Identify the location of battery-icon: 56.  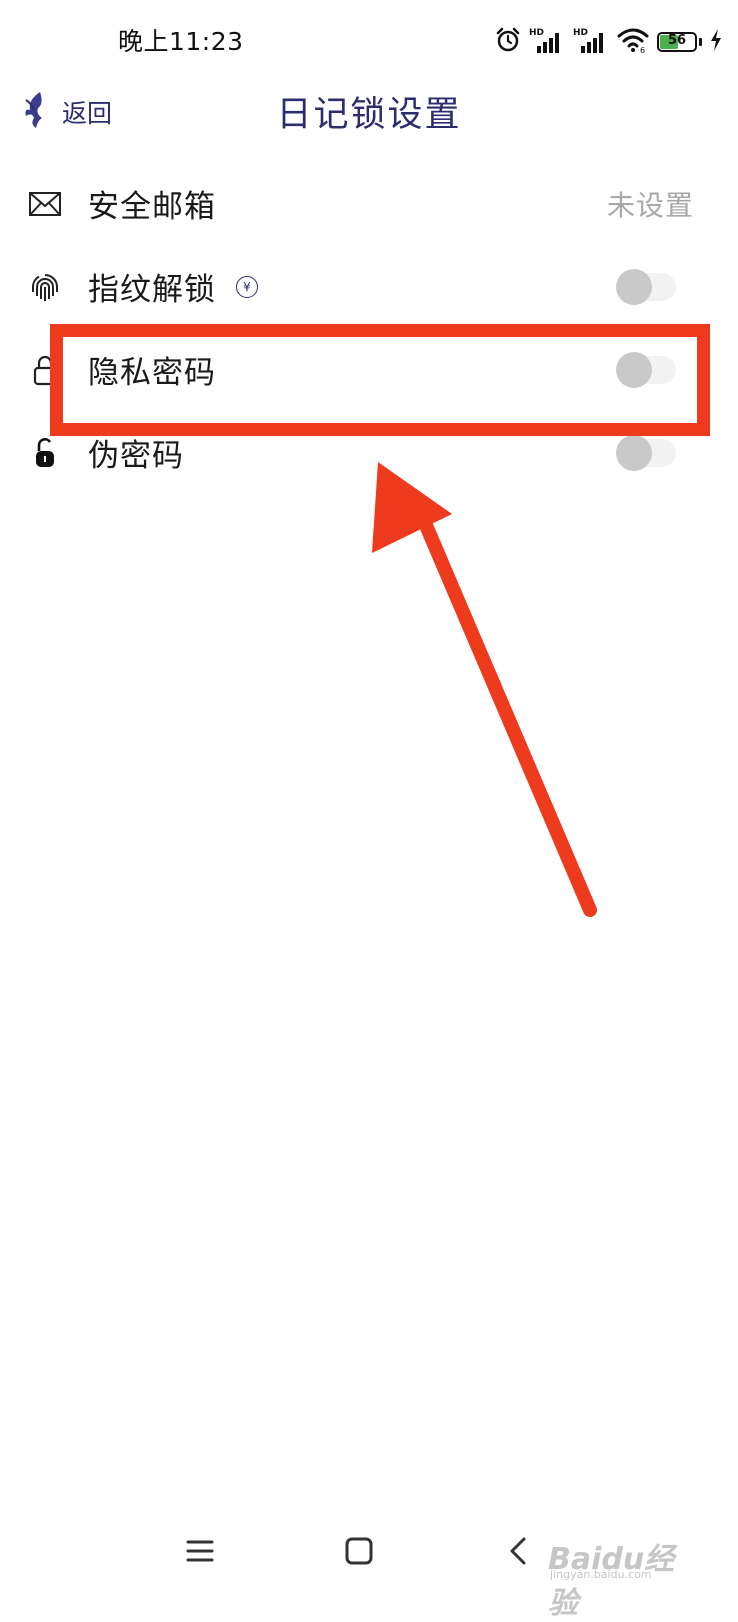
(677, 42).